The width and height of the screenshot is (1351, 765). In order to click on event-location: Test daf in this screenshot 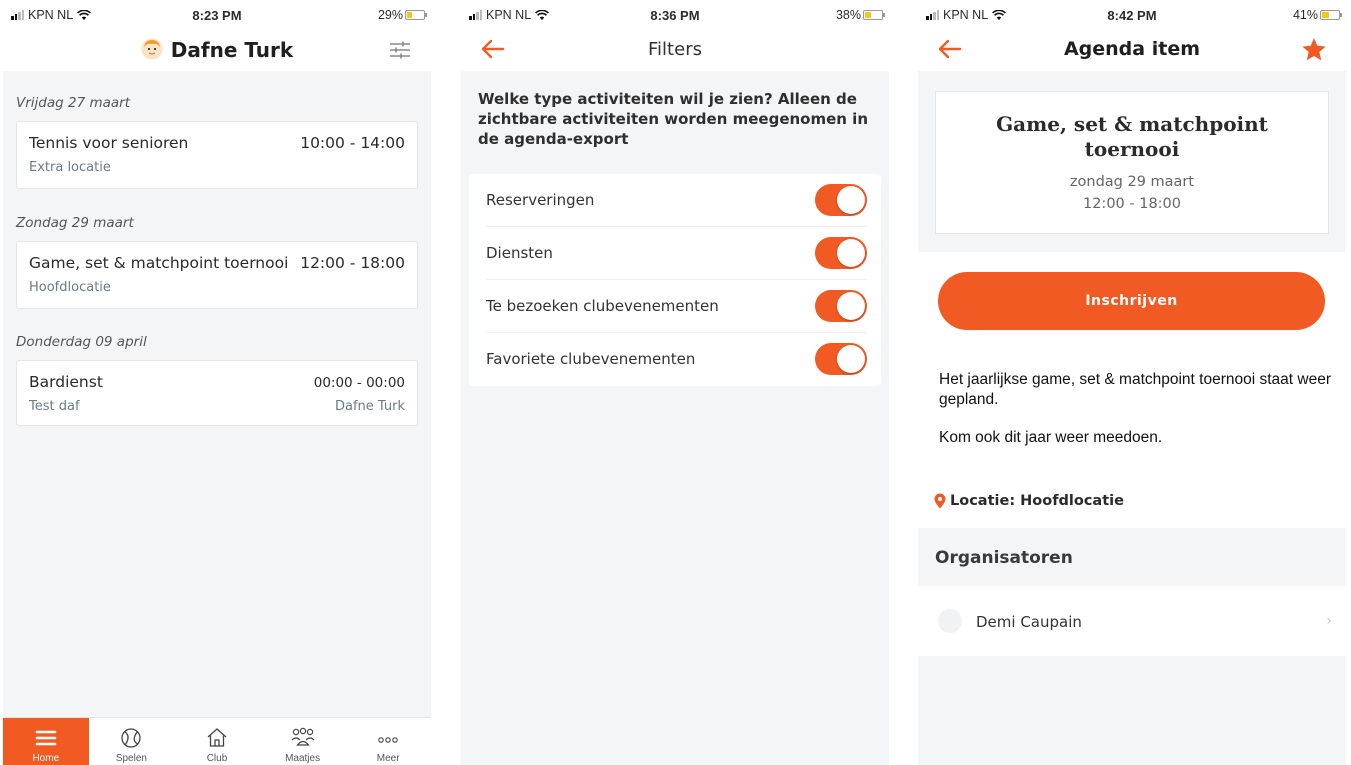, I will do `click(54, 406)`.